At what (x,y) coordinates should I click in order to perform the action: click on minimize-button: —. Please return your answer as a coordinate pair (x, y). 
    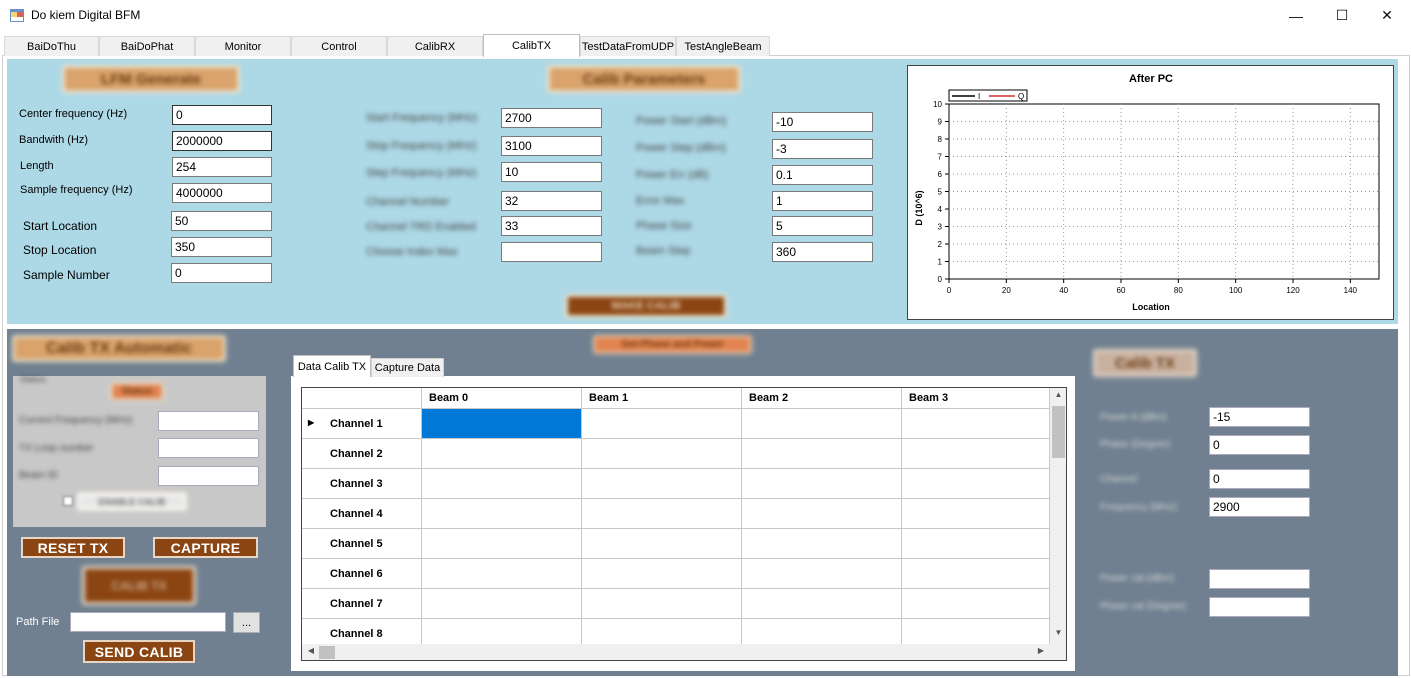
    Looking at the image, I should click on (1296, 15).